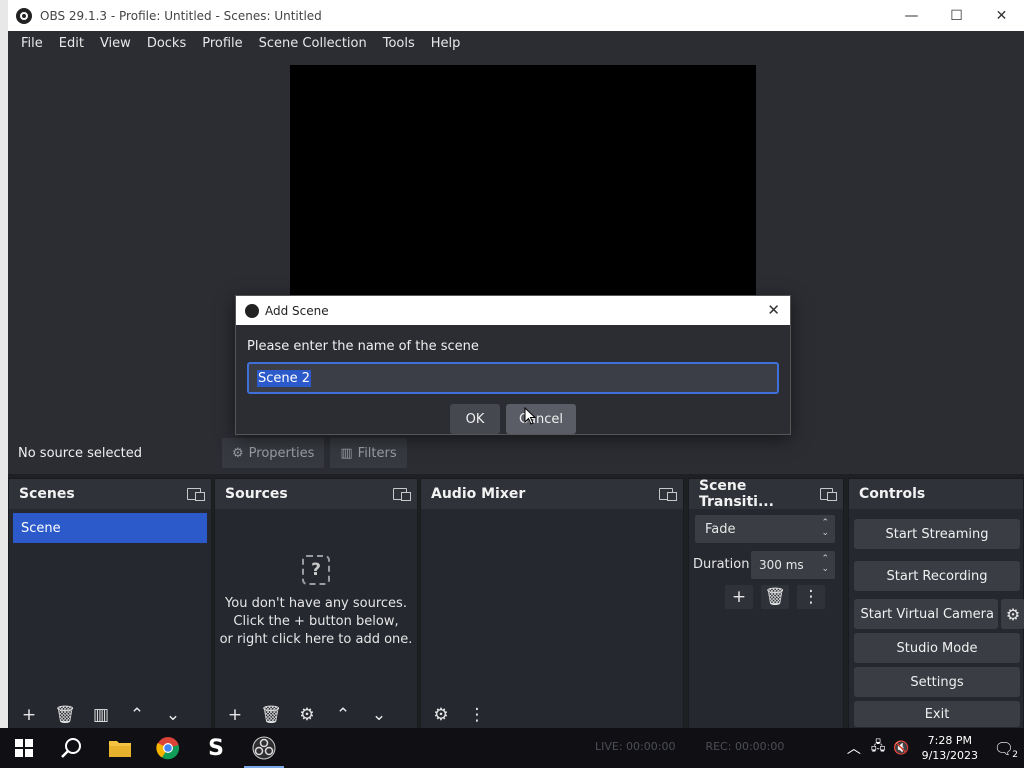 The width and height of the screenshot is (1024, 768). What do you see at coordinates (773, 310) in the screenshot?
I see `dialog-close-button: ✕` at bounding box center [773, 310].